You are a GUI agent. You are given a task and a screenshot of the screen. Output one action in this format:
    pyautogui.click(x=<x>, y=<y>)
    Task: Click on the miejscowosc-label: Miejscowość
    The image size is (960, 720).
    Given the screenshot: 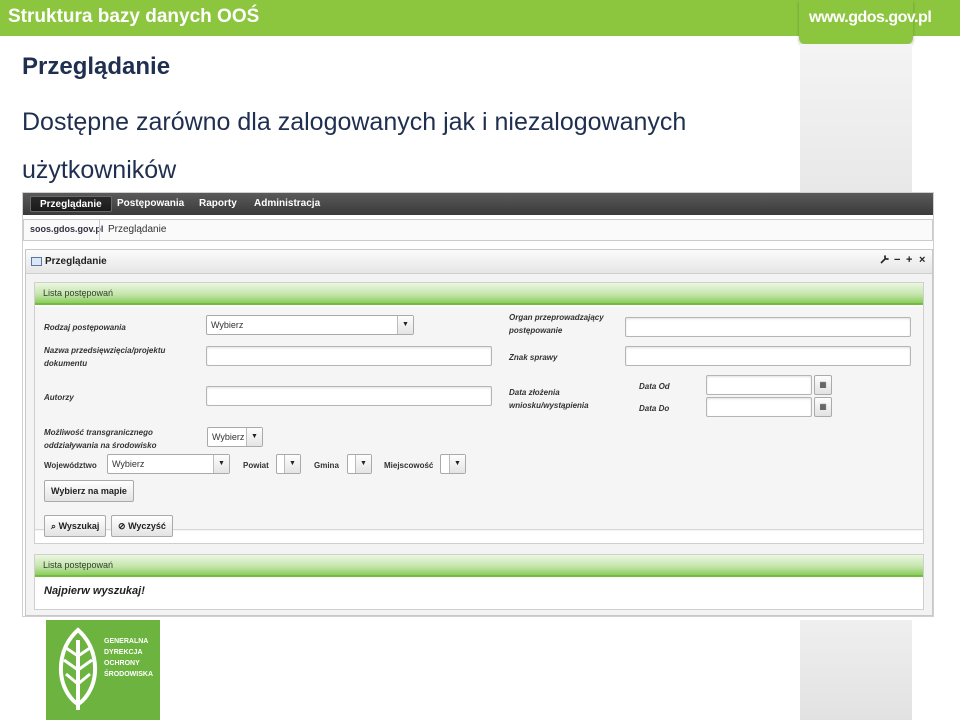 What is the action you would take?
    pyautogui.click(x=409, y=465)
    